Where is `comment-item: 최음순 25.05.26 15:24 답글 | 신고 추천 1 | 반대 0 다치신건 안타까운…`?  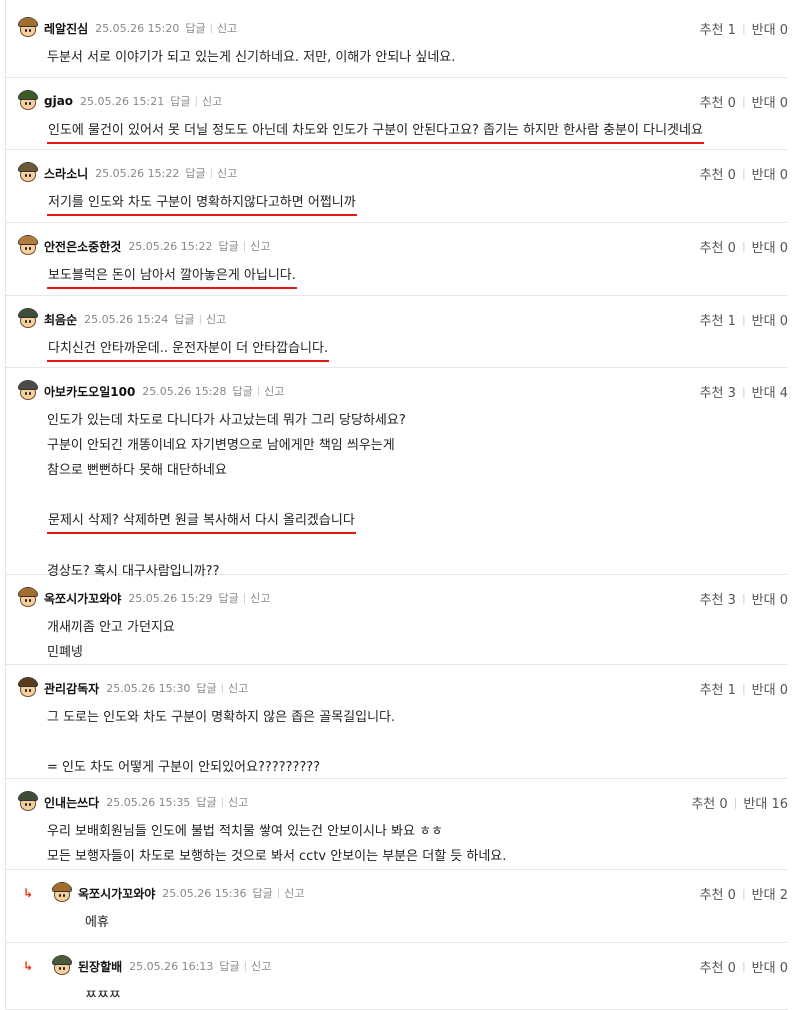
comment-item: 최음순 25.05.26 15:24 답글 | 신고 추천 1 | 반대 0 다치신건 안타까운… is located at coordinates (396, 332).